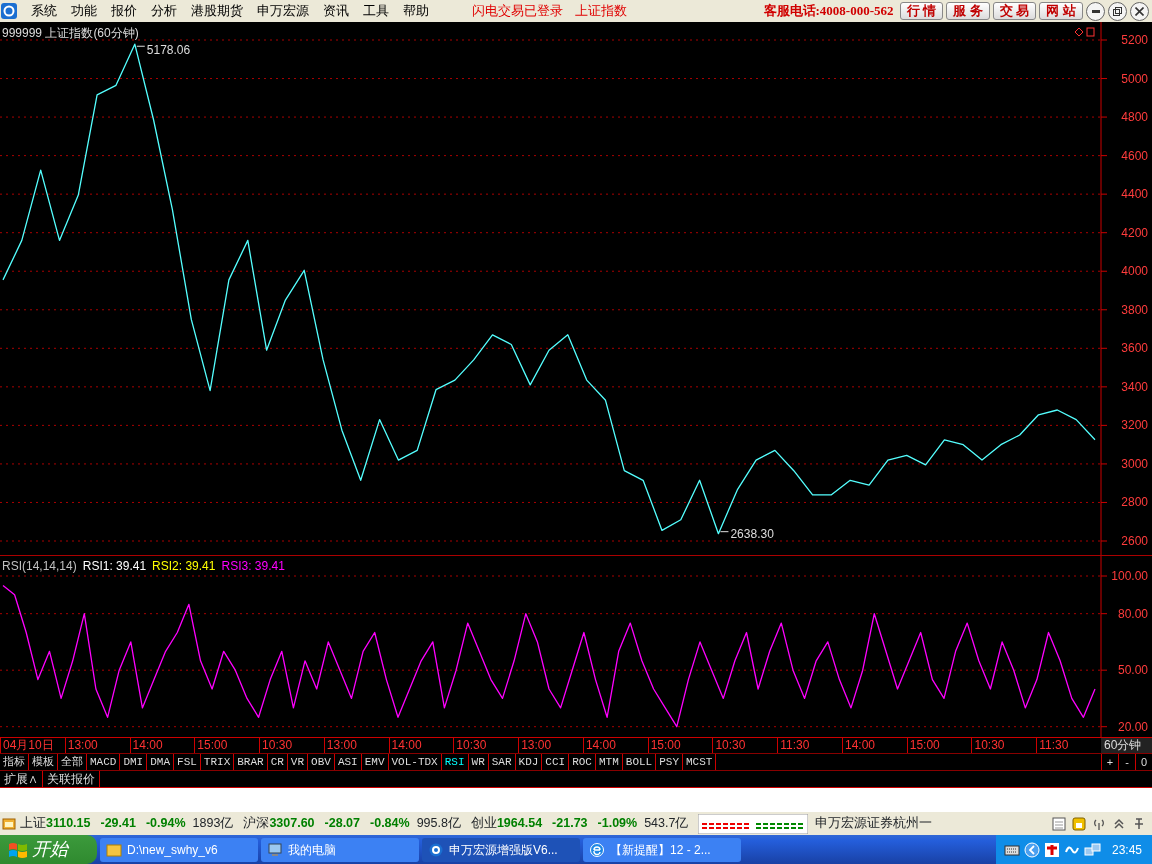 This screenshot has height=864, width=1152. I want to click on annotation: 5178.06, so click(168, 50).